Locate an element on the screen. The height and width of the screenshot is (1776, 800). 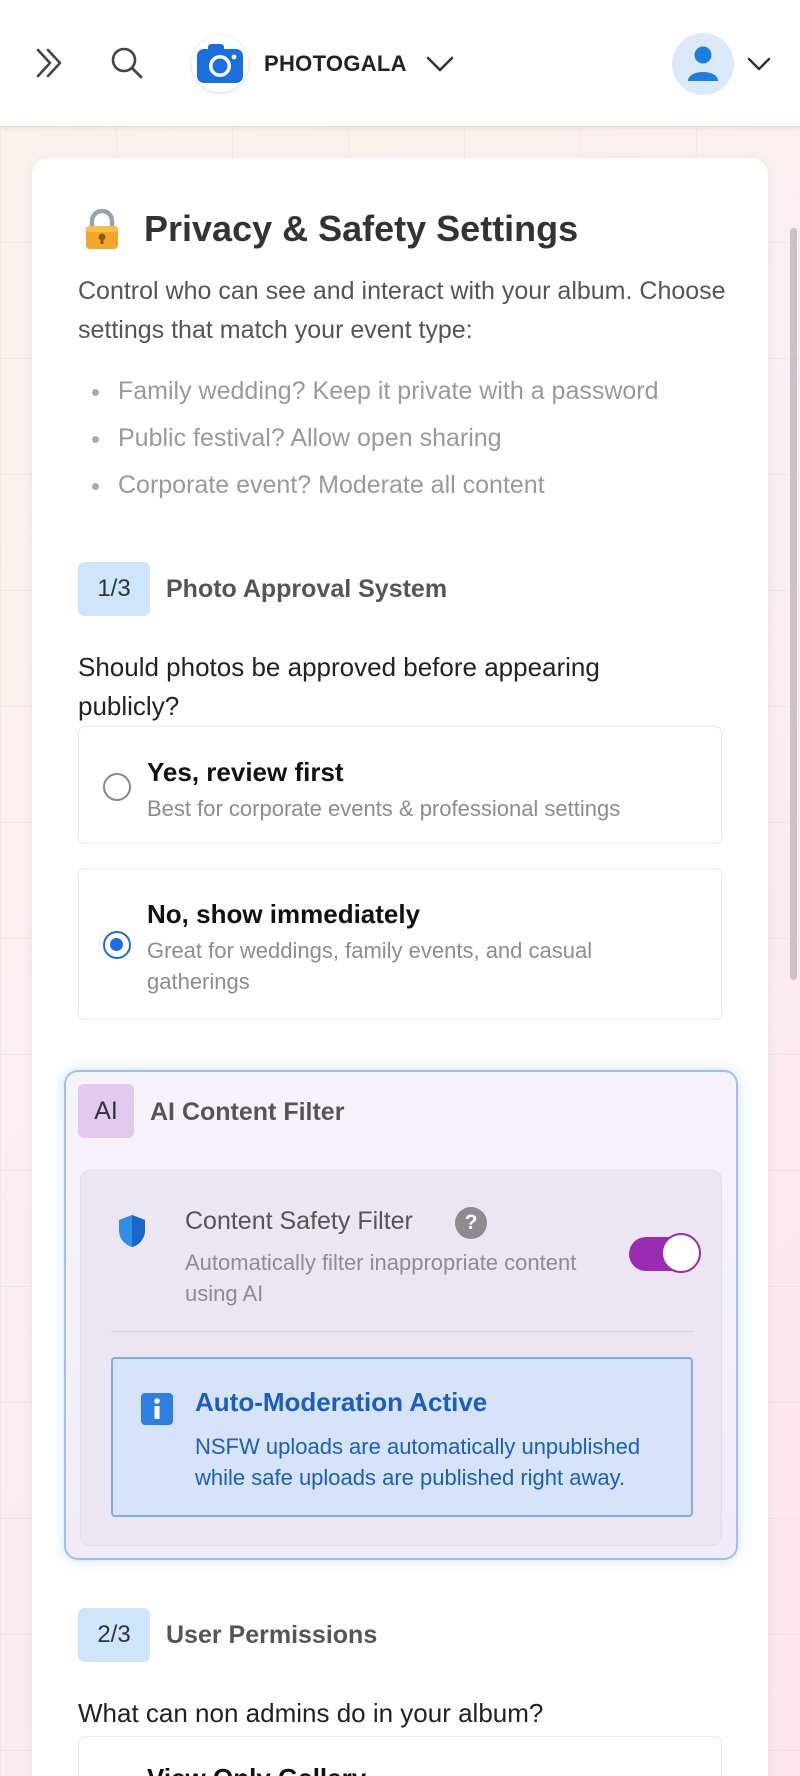
scrollbar is located at coordinates (793, 604).